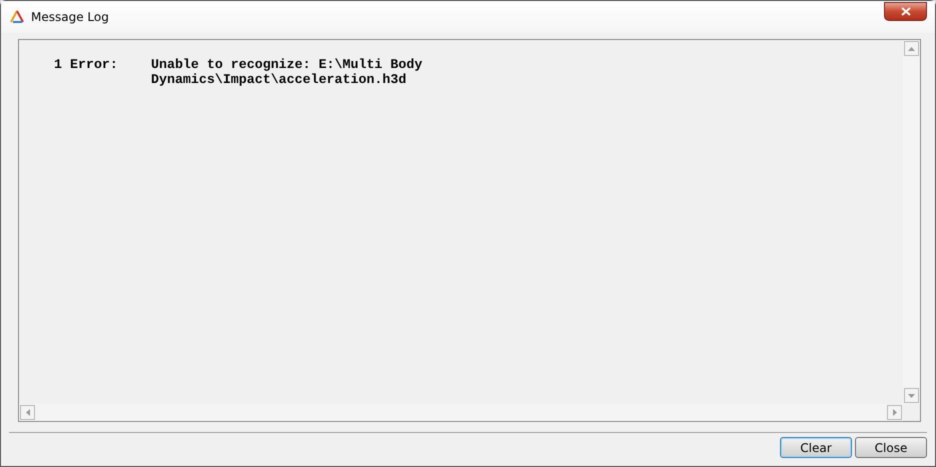 The height and width of the screenshot is (467, 936). What do you see at coordinates (816, 447) in the screenshot?
I see `dialog-button: Clear` at bounding box center [816, 447].